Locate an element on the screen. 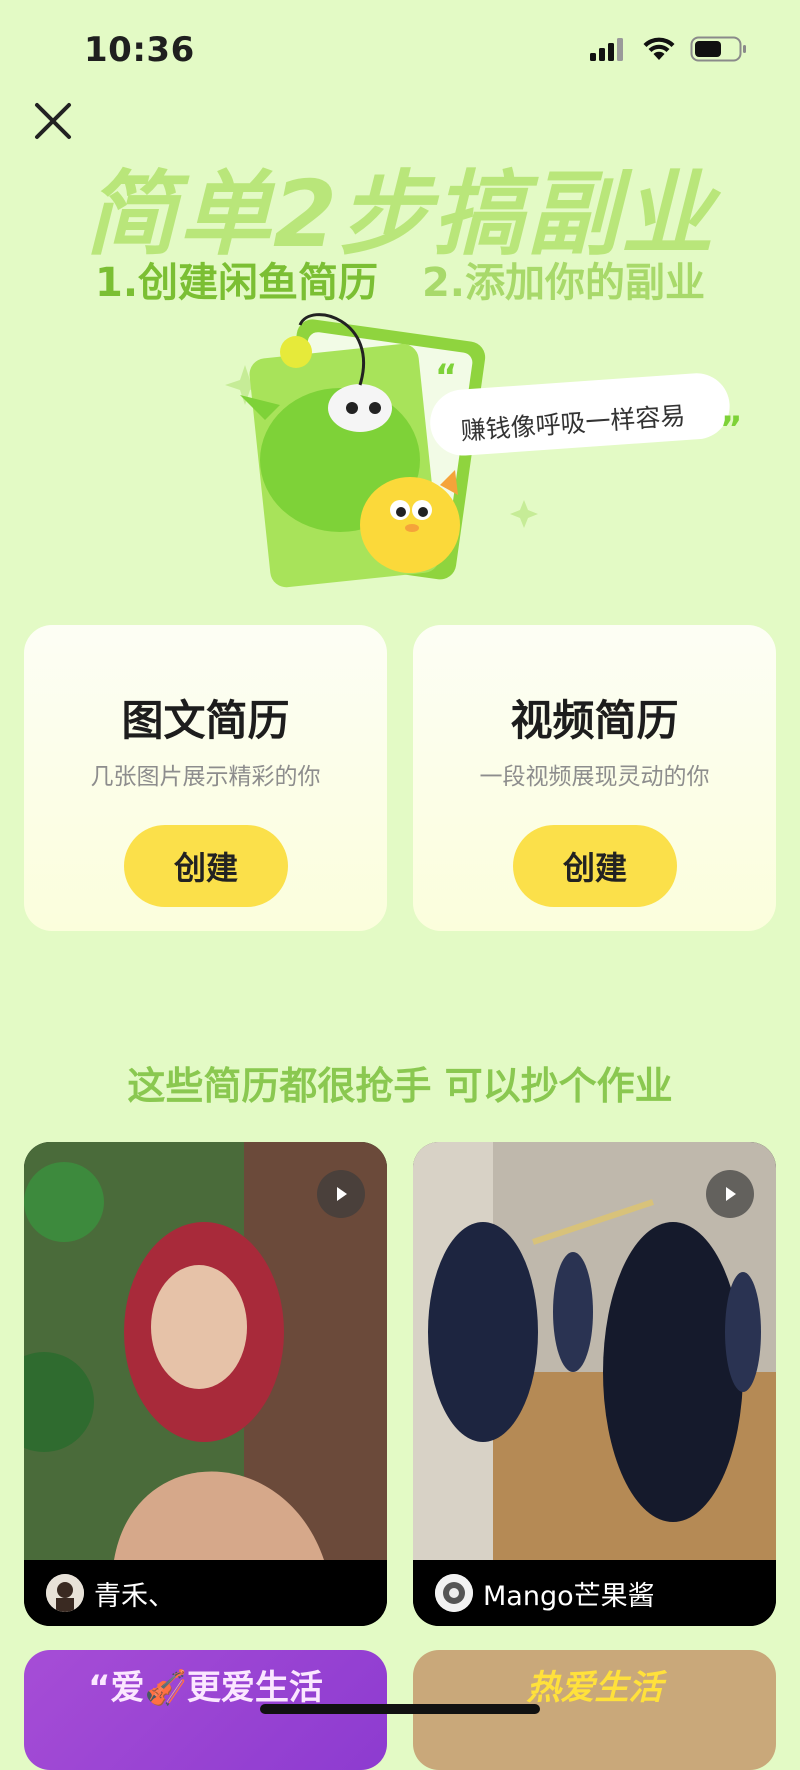 This screenshot has width=800, height=1770. create-video-resume-button: 创建 is located at coordinates (595, 866).